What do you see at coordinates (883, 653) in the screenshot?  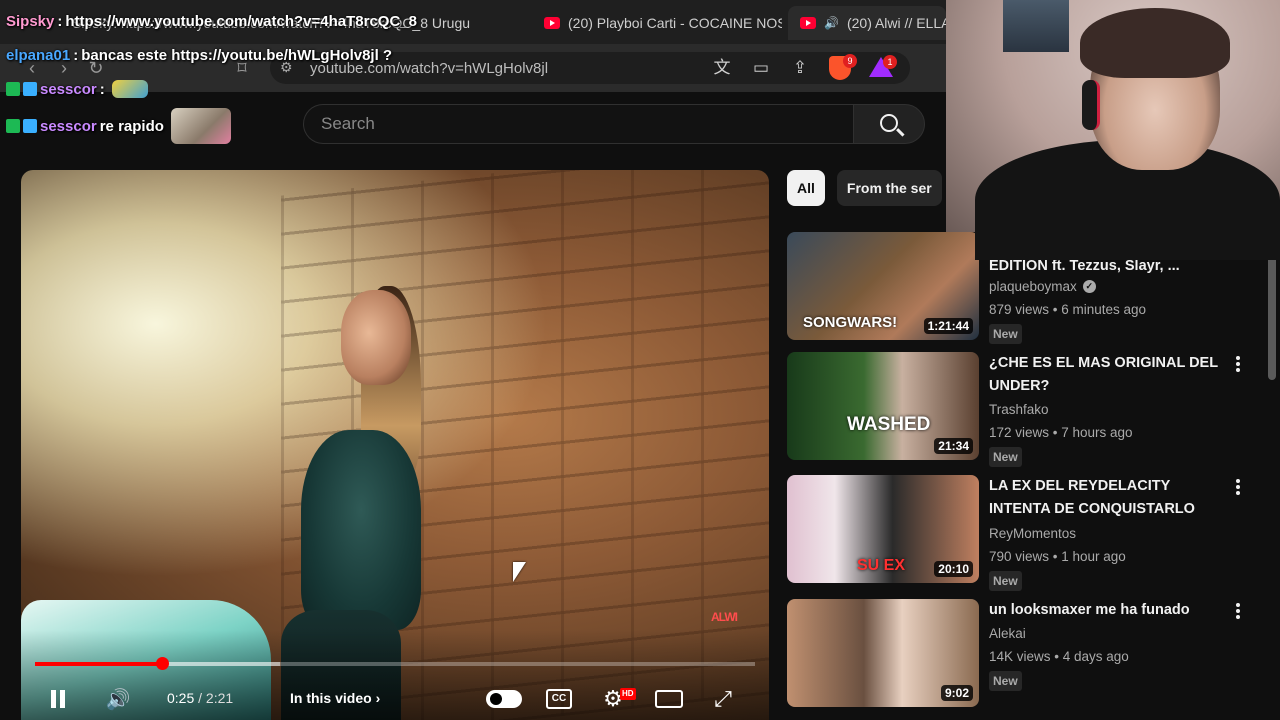 I see `video-thumbnail: 9:02` at bounding box center [883, 653].